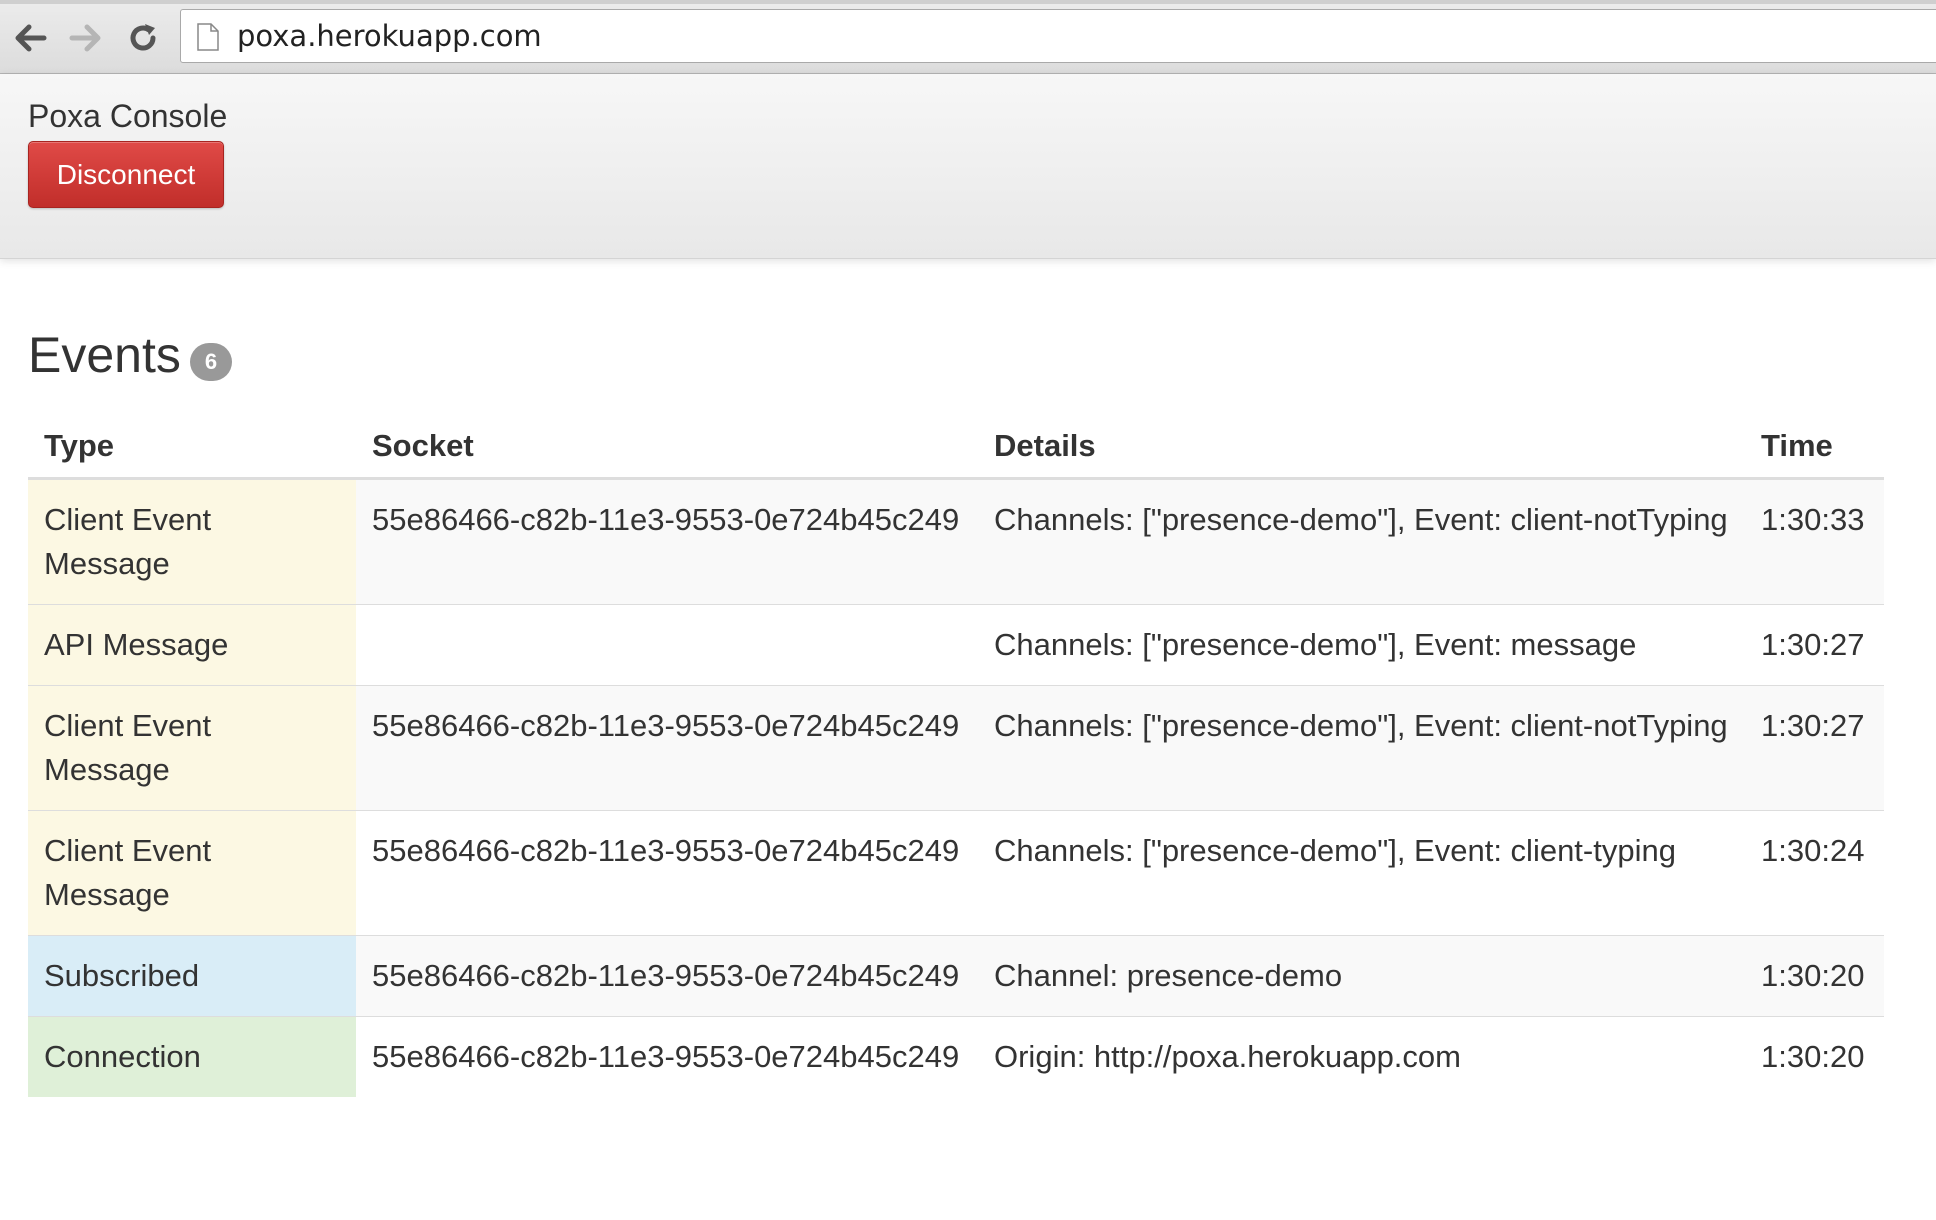 The height and width of the screenshot is (1220, 1936). Describe the element at coordinates (968, 2) in the screenshot. I see `tab-strip` at that location.